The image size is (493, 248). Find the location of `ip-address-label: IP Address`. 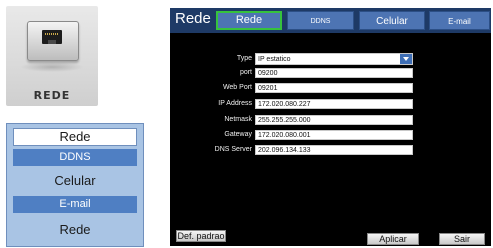

ip-address-label: IP Address is located at coordinates (235, 103).